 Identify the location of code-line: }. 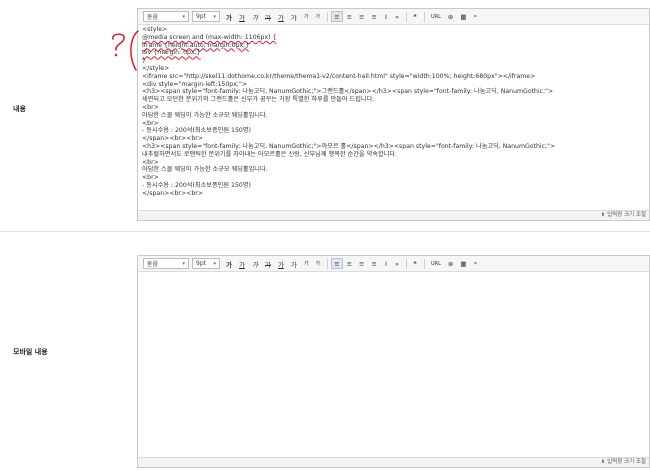
(144, 61).